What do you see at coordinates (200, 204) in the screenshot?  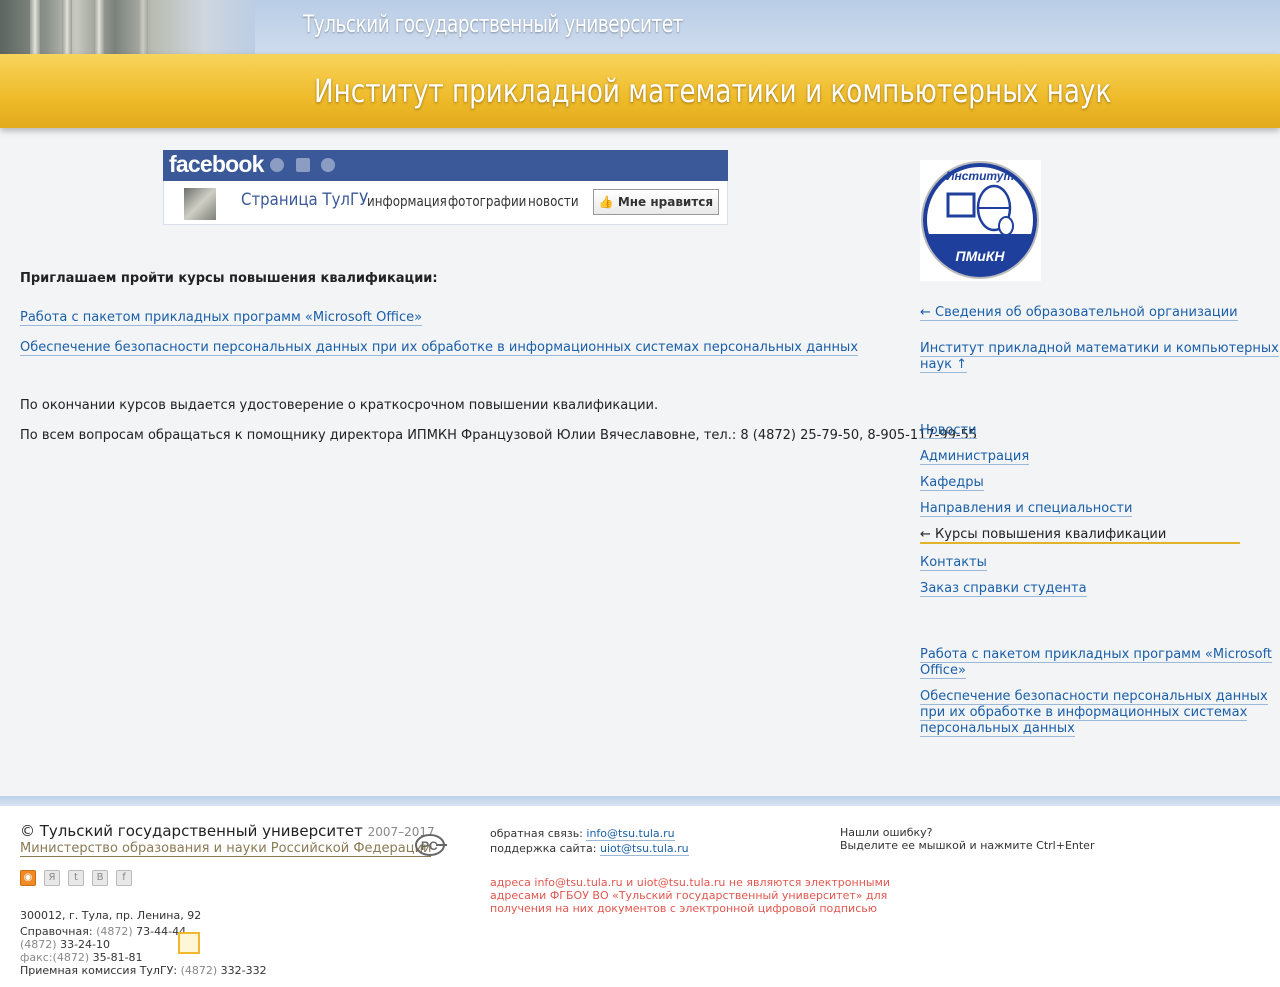 I see `page-thumbnail` at bounding box center [200, 204].